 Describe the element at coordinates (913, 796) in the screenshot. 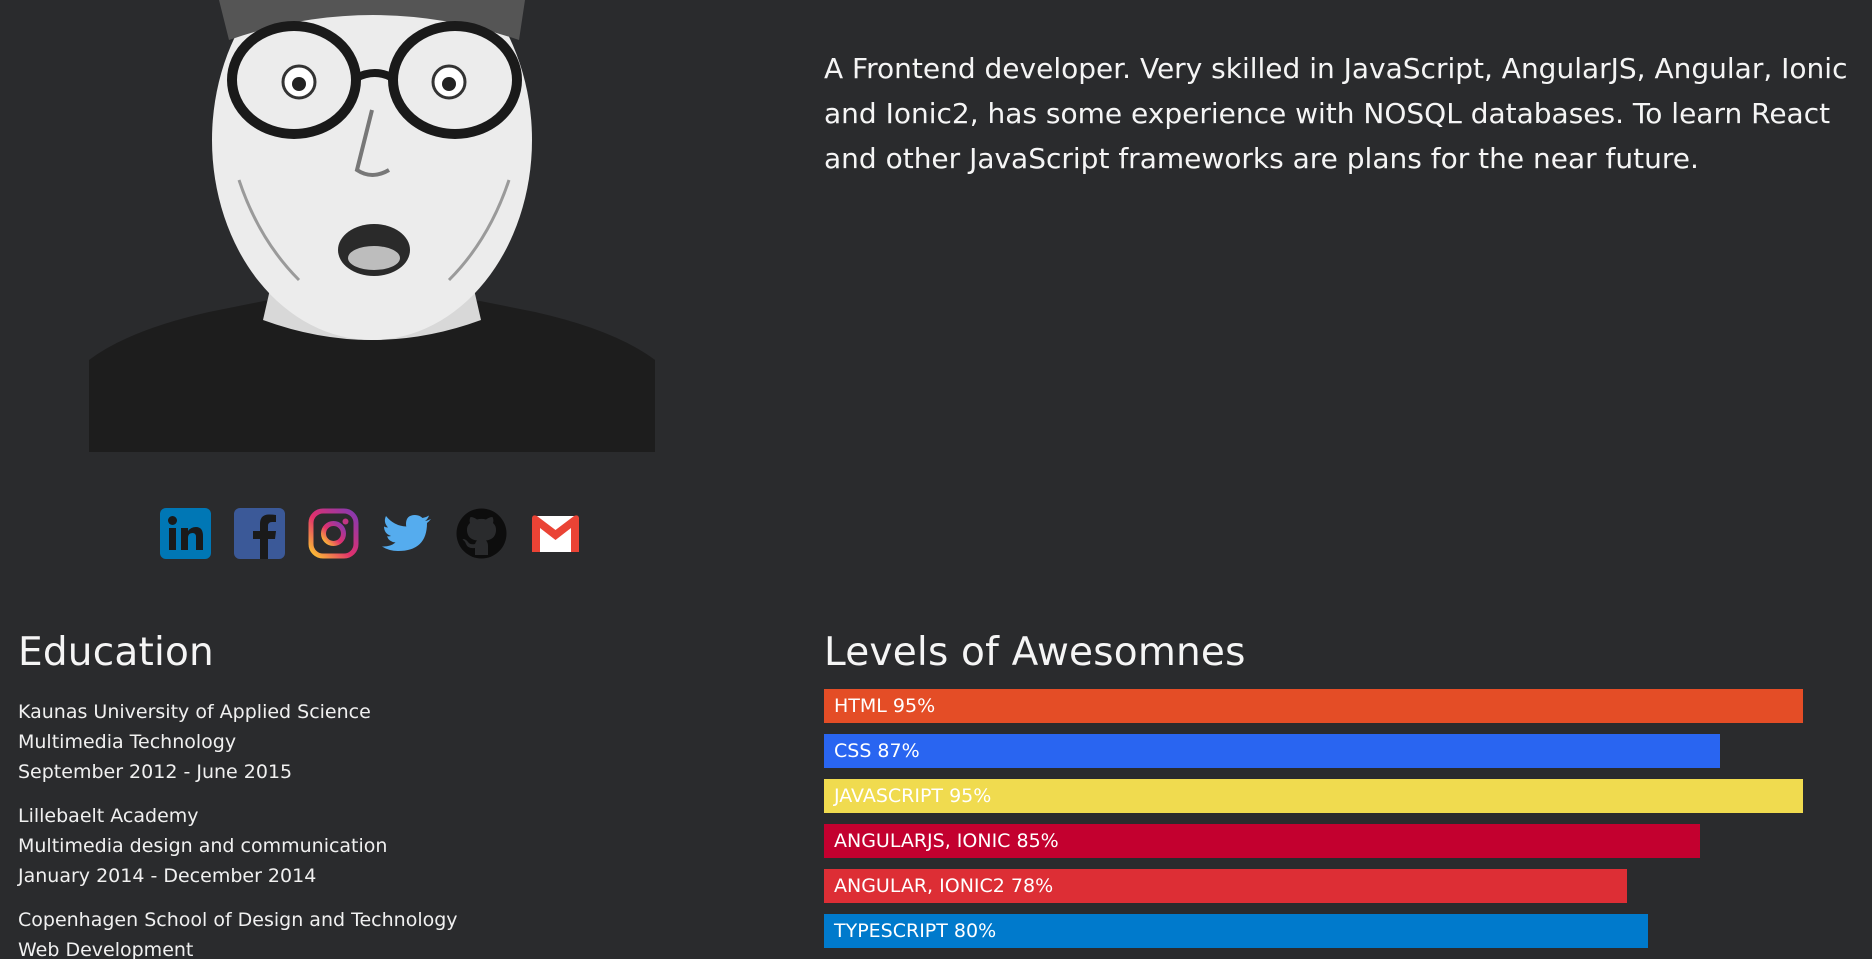

I see `skill-label: JAVASCRIPT 95%` at that location.